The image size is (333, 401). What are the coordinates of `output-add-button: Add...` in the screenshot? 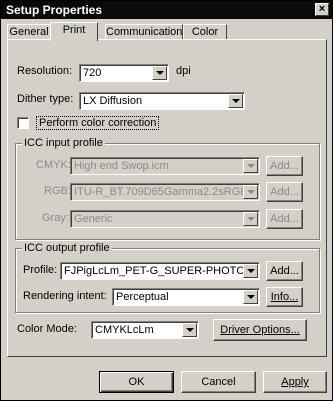 It's located at (284, 271).